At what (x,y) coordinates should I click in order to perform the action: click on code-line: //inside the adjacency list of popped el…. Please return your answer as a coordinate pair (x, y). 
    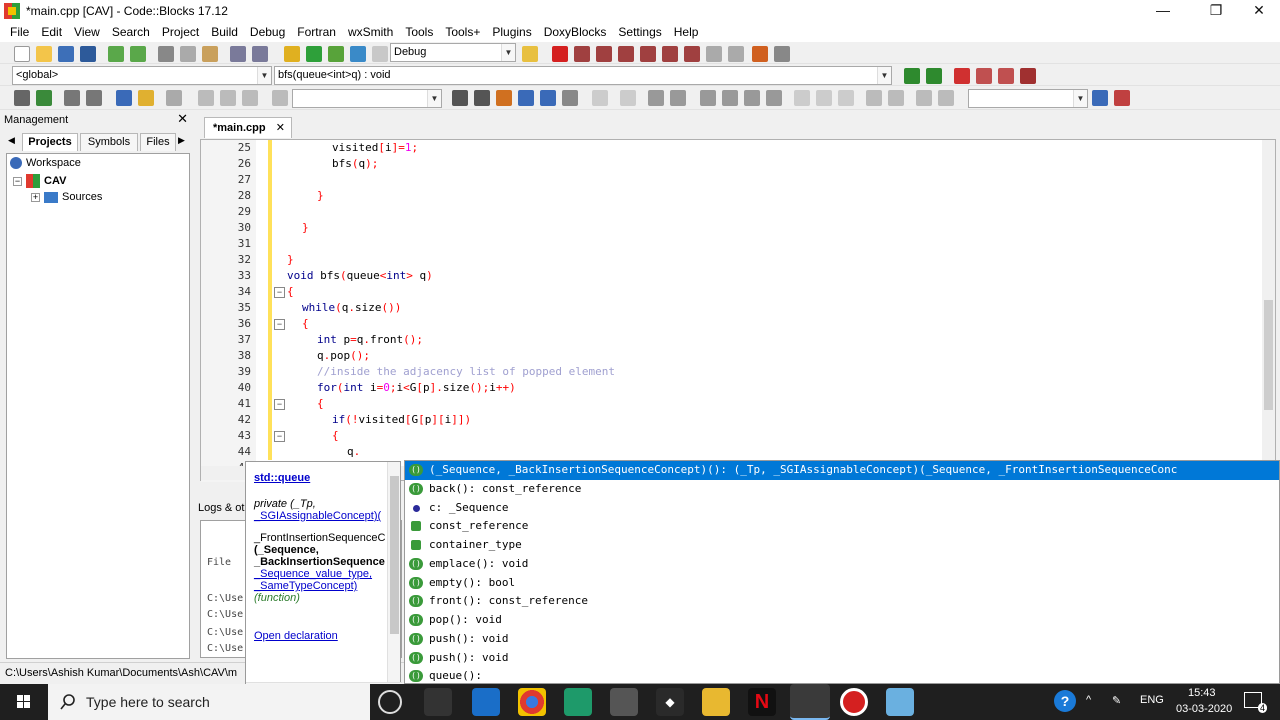
    Looking at the image, I should click on (466, 371).